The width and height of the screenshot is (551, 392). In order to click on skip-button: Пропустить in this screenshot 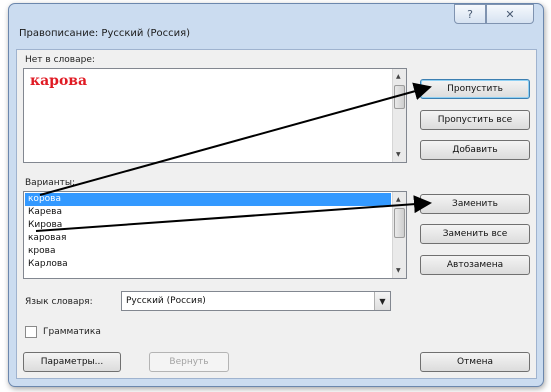, I will do `click(475, 89)`.